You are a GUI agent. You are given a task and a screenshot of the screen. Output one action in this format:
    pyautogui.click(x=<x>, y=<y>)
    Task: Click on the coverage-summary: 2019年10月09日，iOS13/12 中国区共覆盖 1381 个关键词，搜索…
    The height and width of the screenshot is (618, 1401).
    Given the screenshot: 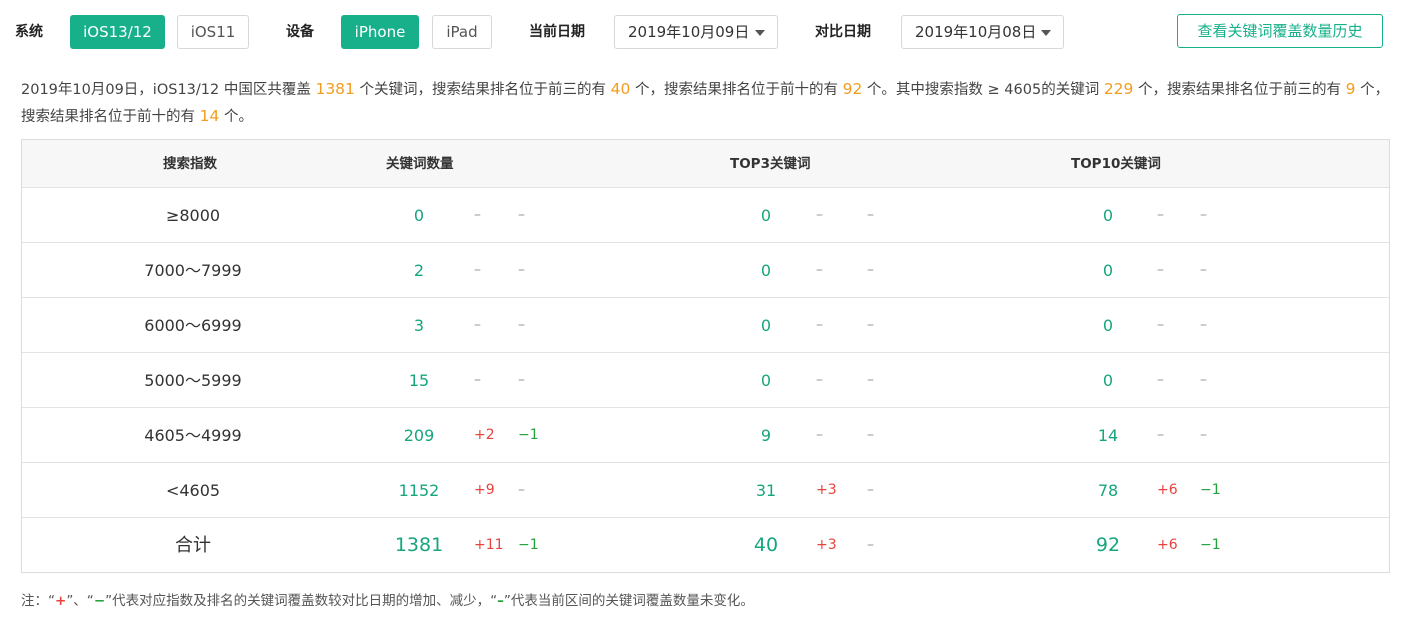 What is the action you would take?
    pyautogui.click(x=706, y=103)
    